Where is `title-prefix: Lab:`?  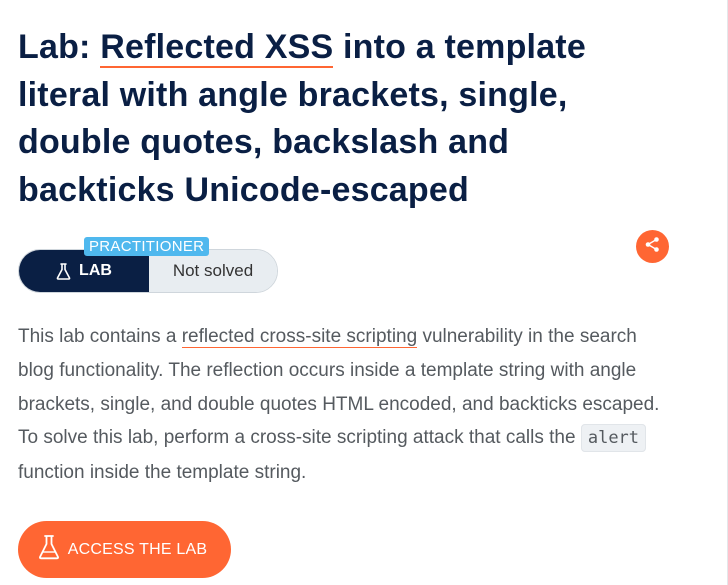
title-prefix: Lab: is located at coordinates (59, 47).